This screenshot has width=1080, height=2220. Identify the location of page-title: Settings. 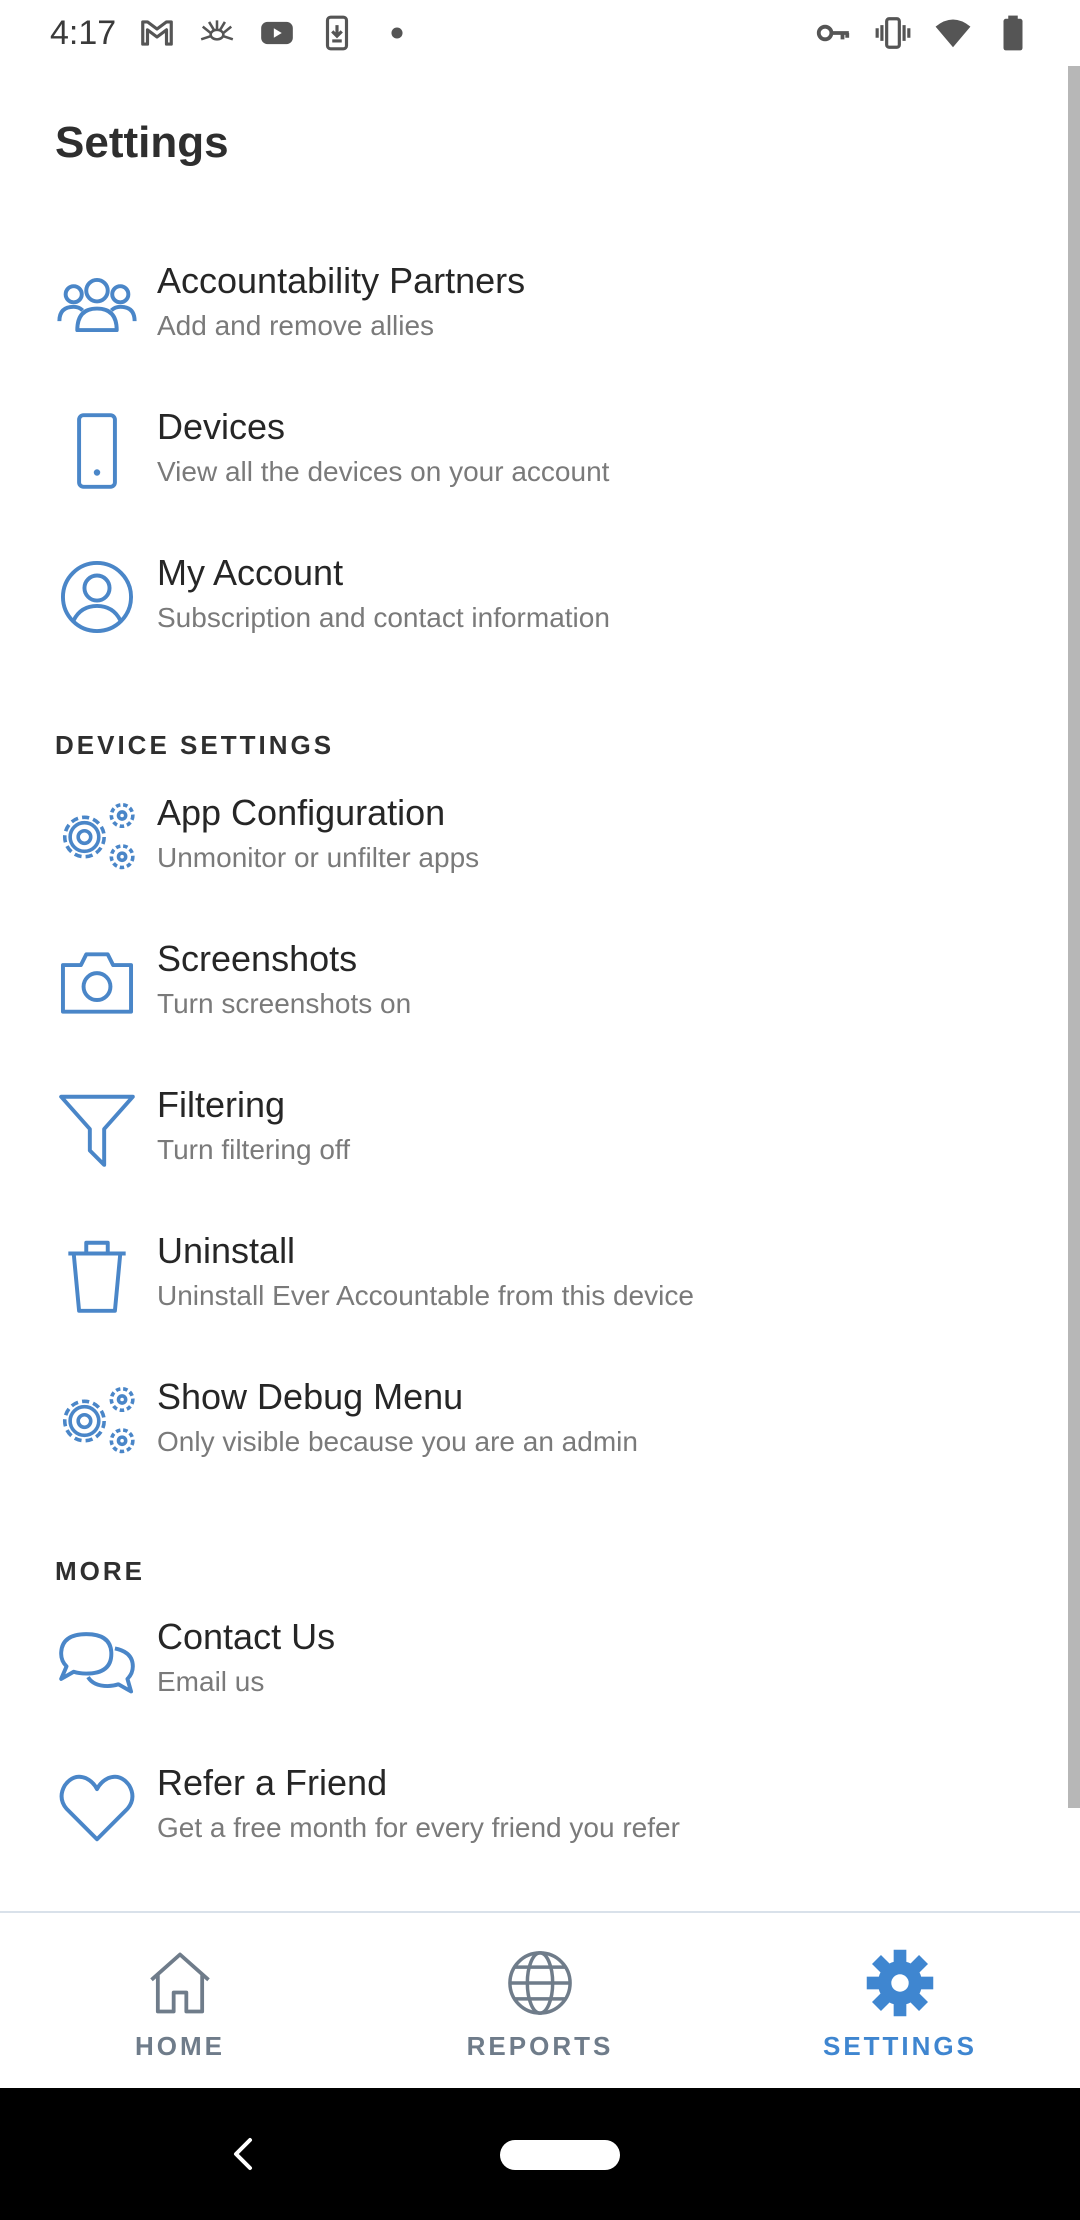
(142, 142).